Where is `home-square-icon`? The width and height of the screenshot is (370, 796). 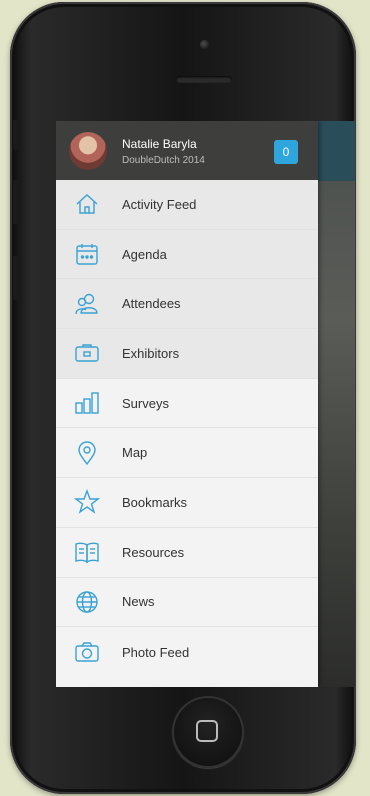
home-square-icon is located at coordinates (207, 731).